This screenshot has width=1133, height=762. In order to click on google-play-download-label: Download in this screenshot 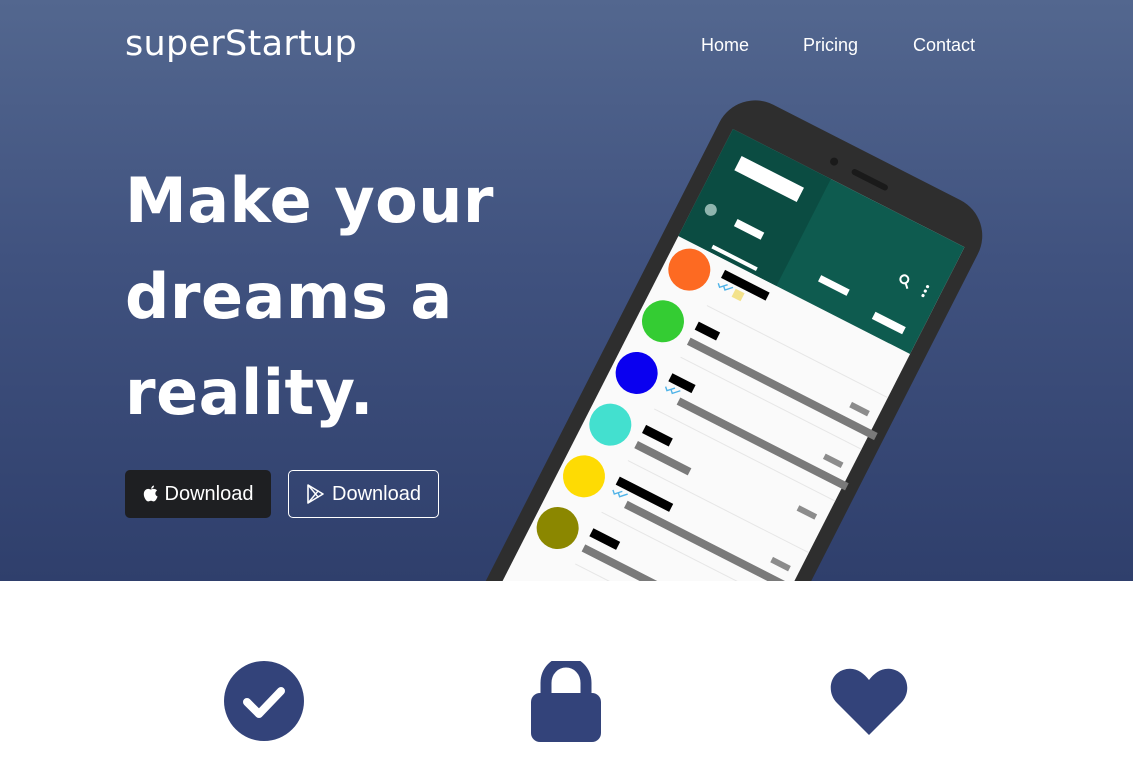, I will do `click(376, 493)`.